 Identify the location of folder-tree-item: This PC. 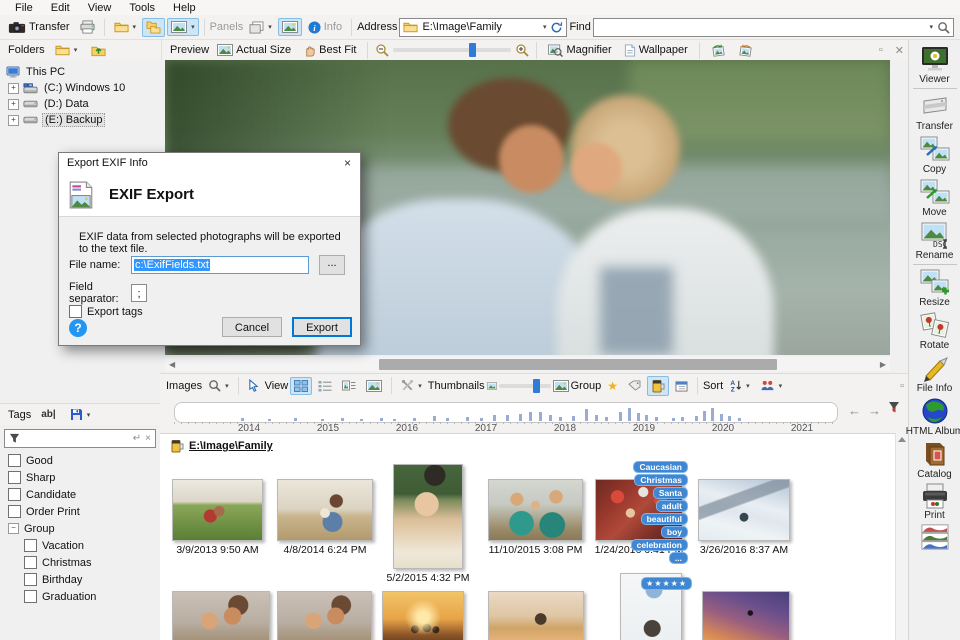
(80, 72).